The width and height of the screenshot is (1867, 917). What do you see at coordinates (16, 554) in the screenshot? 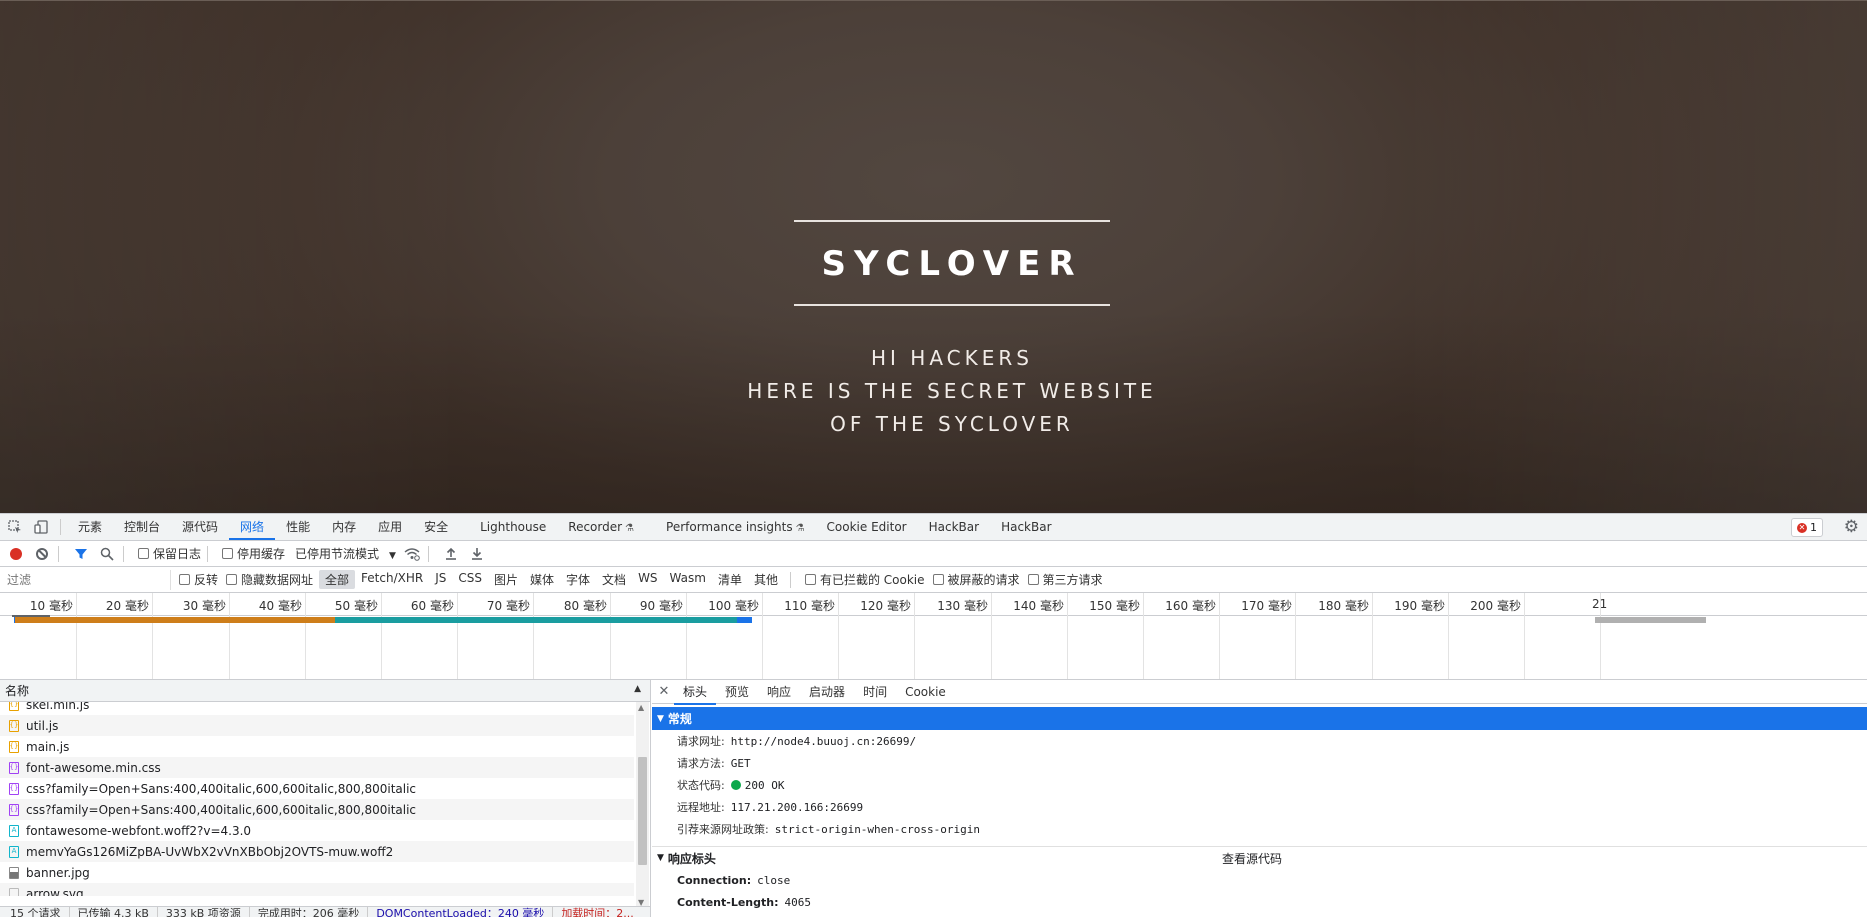
I see `record-button` at bounding box center [16, 554].